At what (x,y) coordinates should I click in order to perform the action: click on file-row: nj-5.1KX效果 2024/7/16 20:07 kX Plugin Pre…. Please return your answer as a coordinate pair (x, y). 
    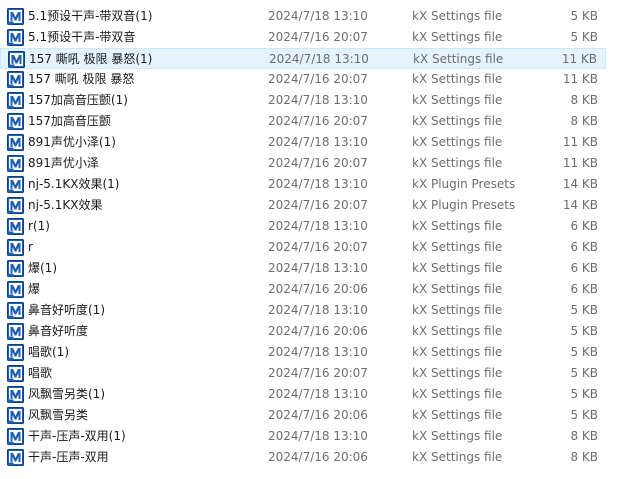
    Looking at the image, I should click on (303, 205).